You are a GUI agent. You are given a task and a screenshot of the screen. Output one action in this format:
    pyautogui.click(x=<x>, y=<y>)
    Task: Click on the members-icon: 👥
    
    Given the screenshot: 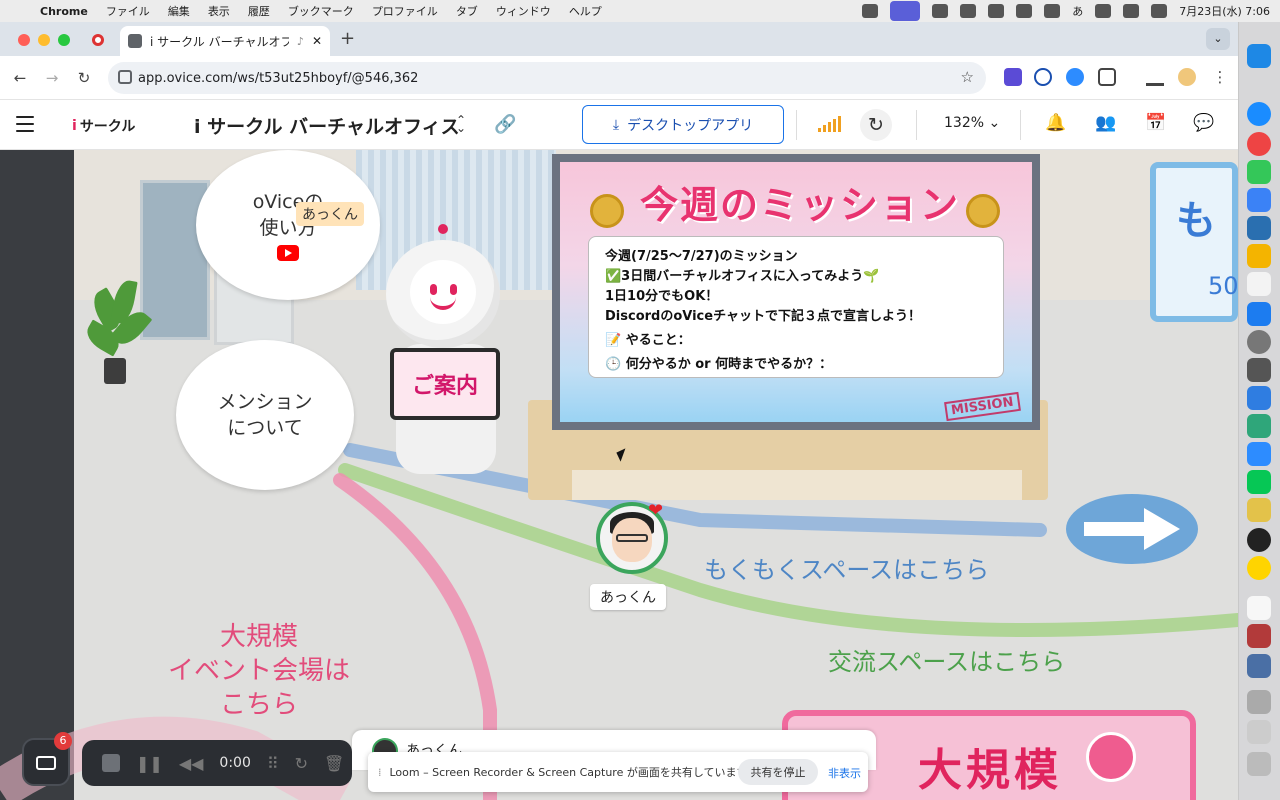 What is the action you would take?
    pyautogui.click(x=1106, y=125)
    